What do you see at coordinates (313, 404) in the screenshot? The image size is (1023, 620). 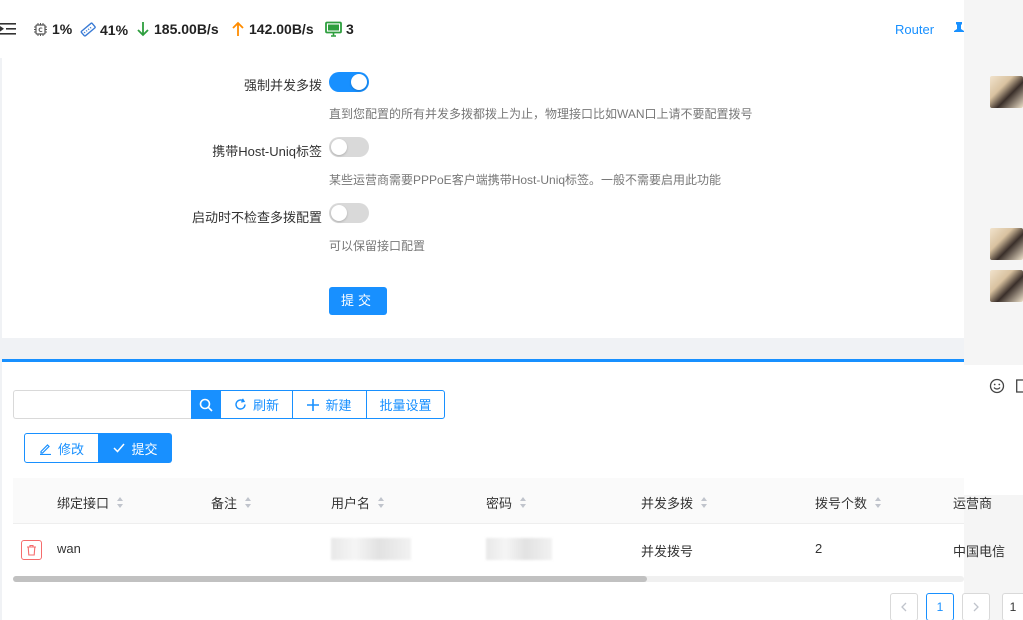 I see `plus-icon` at bounding box center [313, 404].